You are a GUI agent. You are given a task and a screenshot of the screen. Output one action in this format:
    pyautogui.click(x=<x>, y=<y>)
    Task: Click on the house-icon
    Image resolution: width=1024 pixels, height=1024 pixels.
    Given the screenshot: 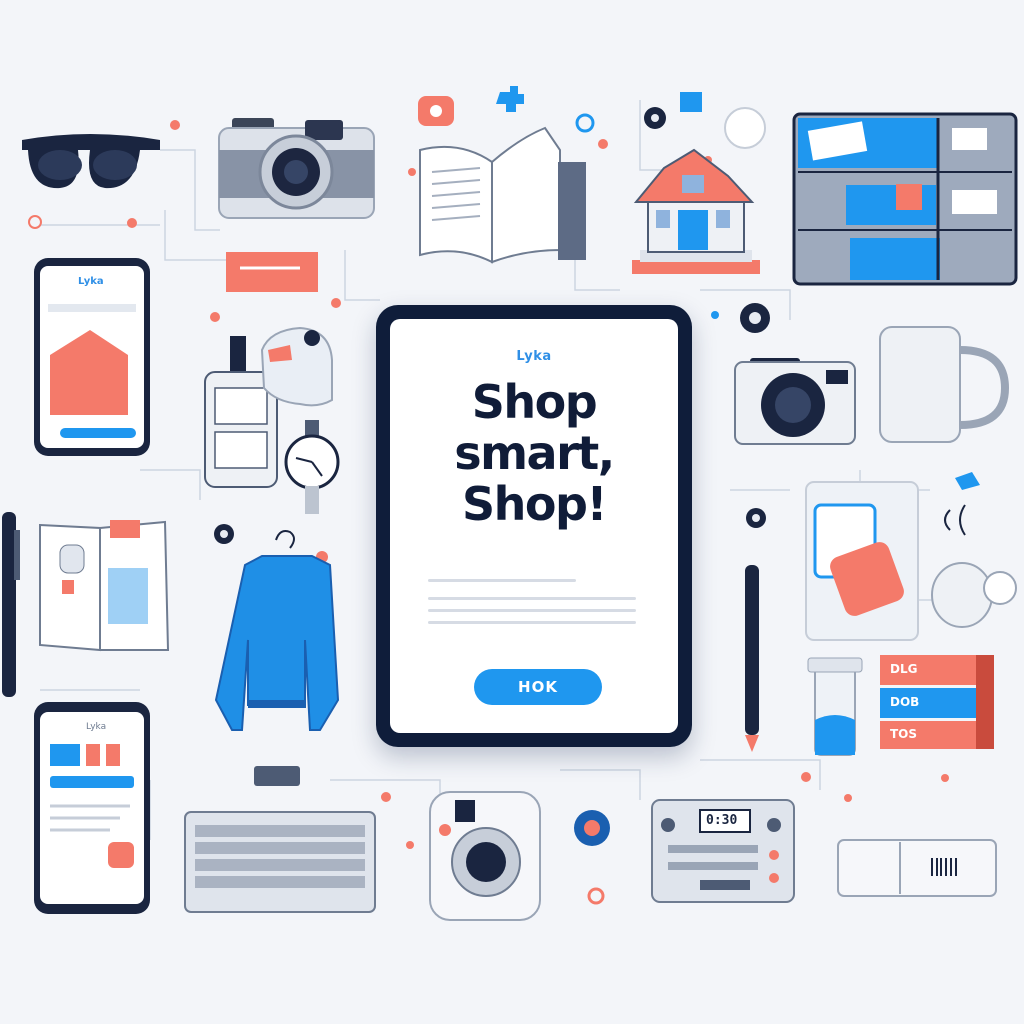 What is the action you would take?
    pyautogui.click(x=696, y=211)
    